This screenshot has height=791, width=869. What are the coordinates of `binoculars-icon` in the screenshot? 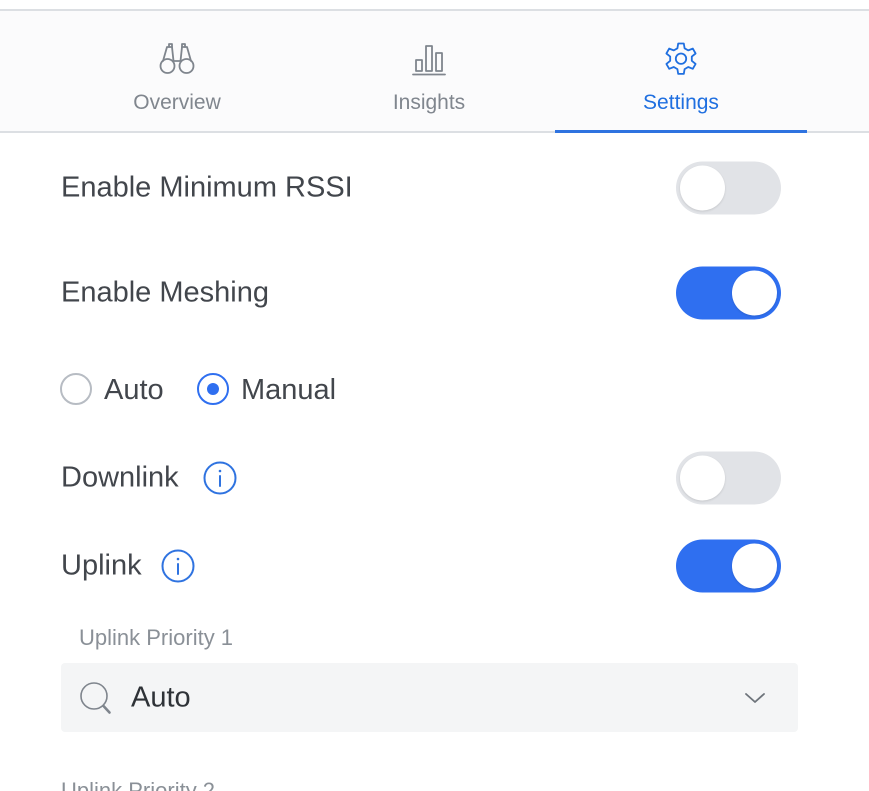 It's located at (177, 58).